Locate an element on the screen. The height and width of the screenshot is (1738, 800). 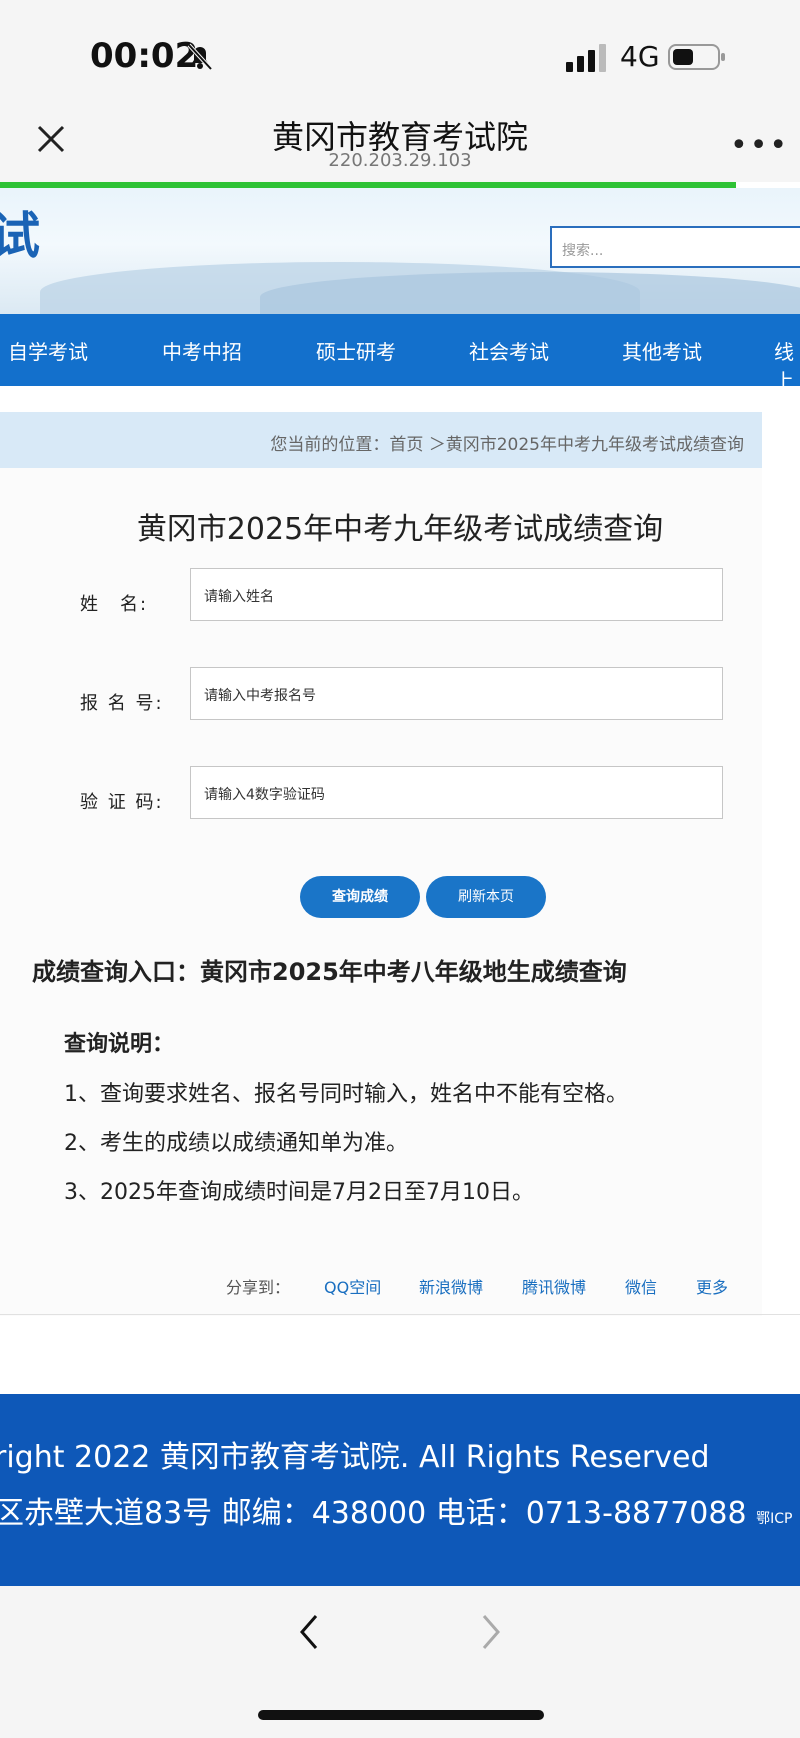
note-item: 1、查询要求姓名、报名号同时输入，姓名中不能有空格。 is located at coordinates (346, 1094).